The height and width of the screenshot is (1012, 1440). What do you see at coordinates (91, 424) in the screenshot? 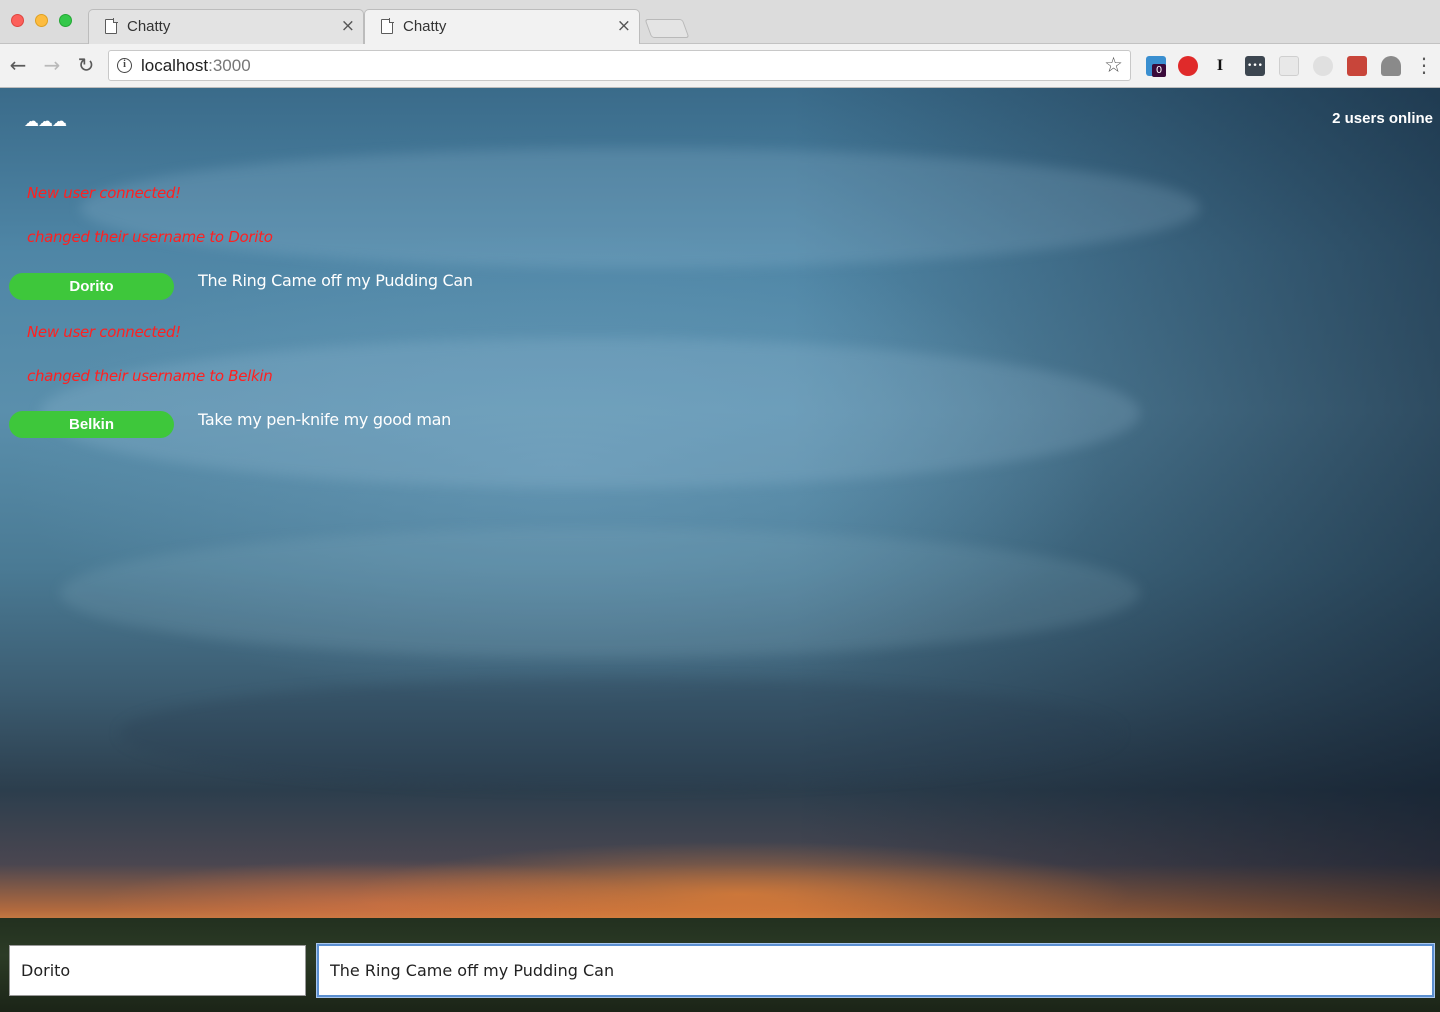
I see `message-username: Belkin` at bounding box center [91, 424].